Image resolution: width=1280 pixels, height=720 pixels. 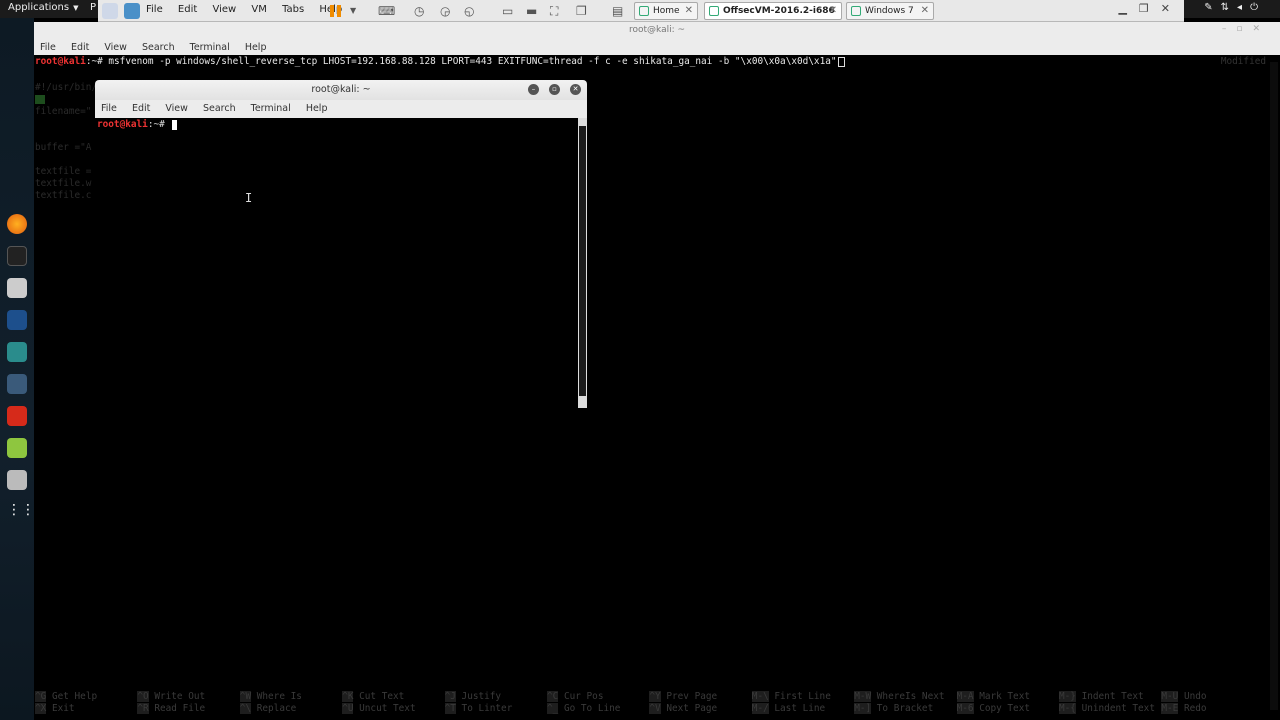 I want to click on system-tray: ✎⇅◂⏻, so click(x=1235, y=7).